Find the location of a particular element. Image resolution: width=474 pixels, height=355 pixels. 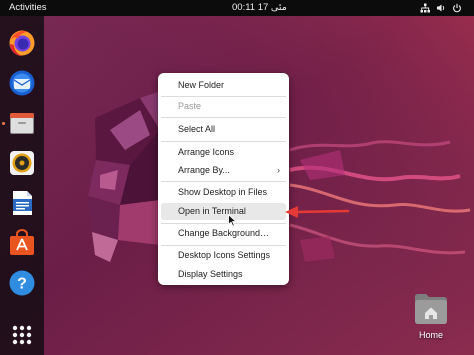

menu-item-label: Select All is located at coordinates (197, 129).